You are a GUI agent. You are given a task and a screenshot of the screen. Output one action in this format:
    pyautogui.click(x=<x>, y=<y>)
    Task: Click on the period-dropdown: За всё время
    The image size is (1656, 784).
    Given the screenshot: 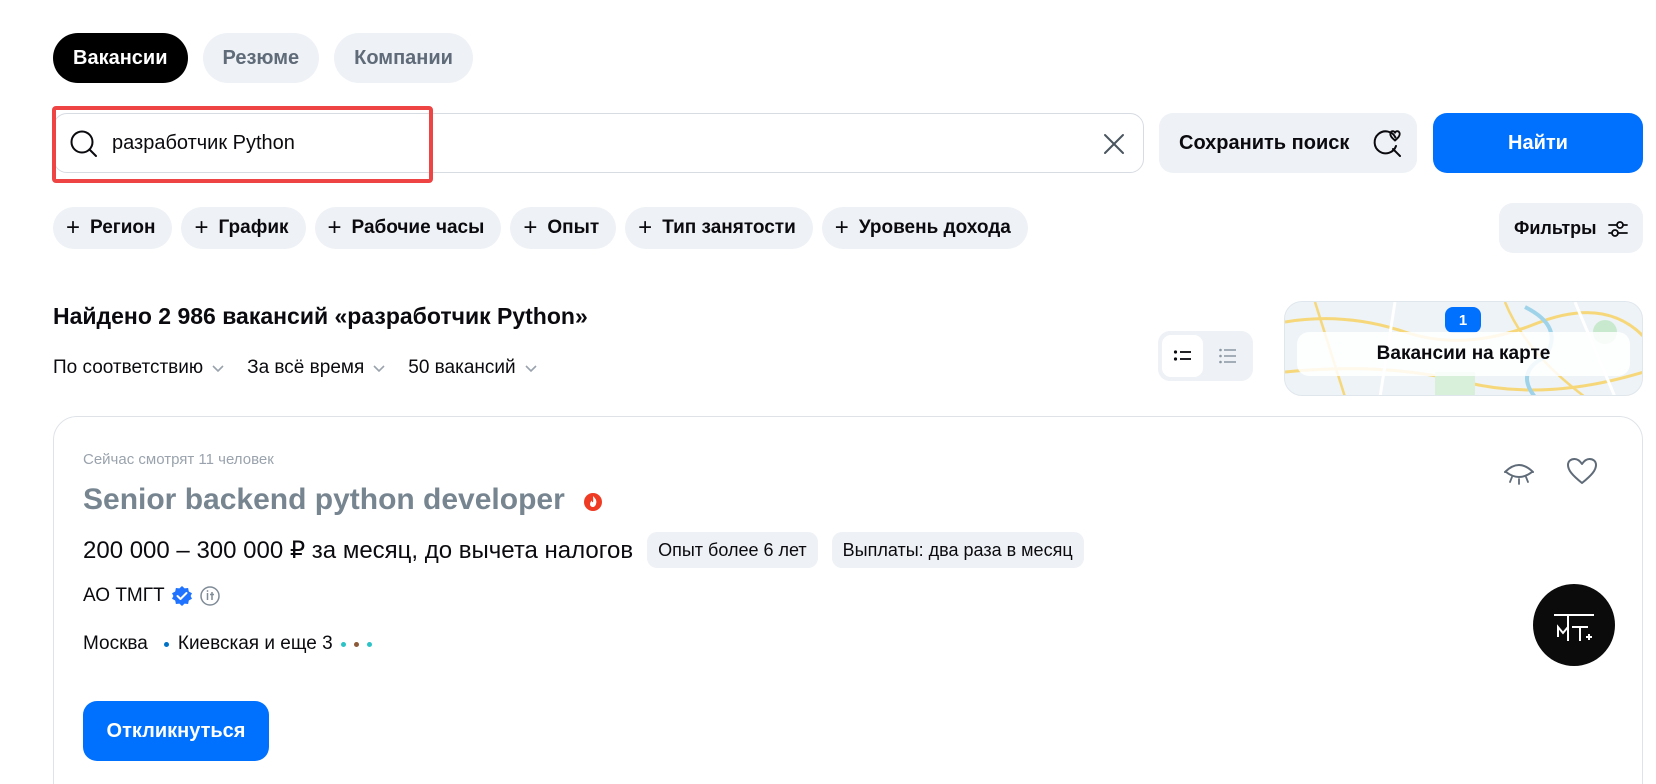 What is the action you would take?
    pyautogui.click(x=316, y=368)
    